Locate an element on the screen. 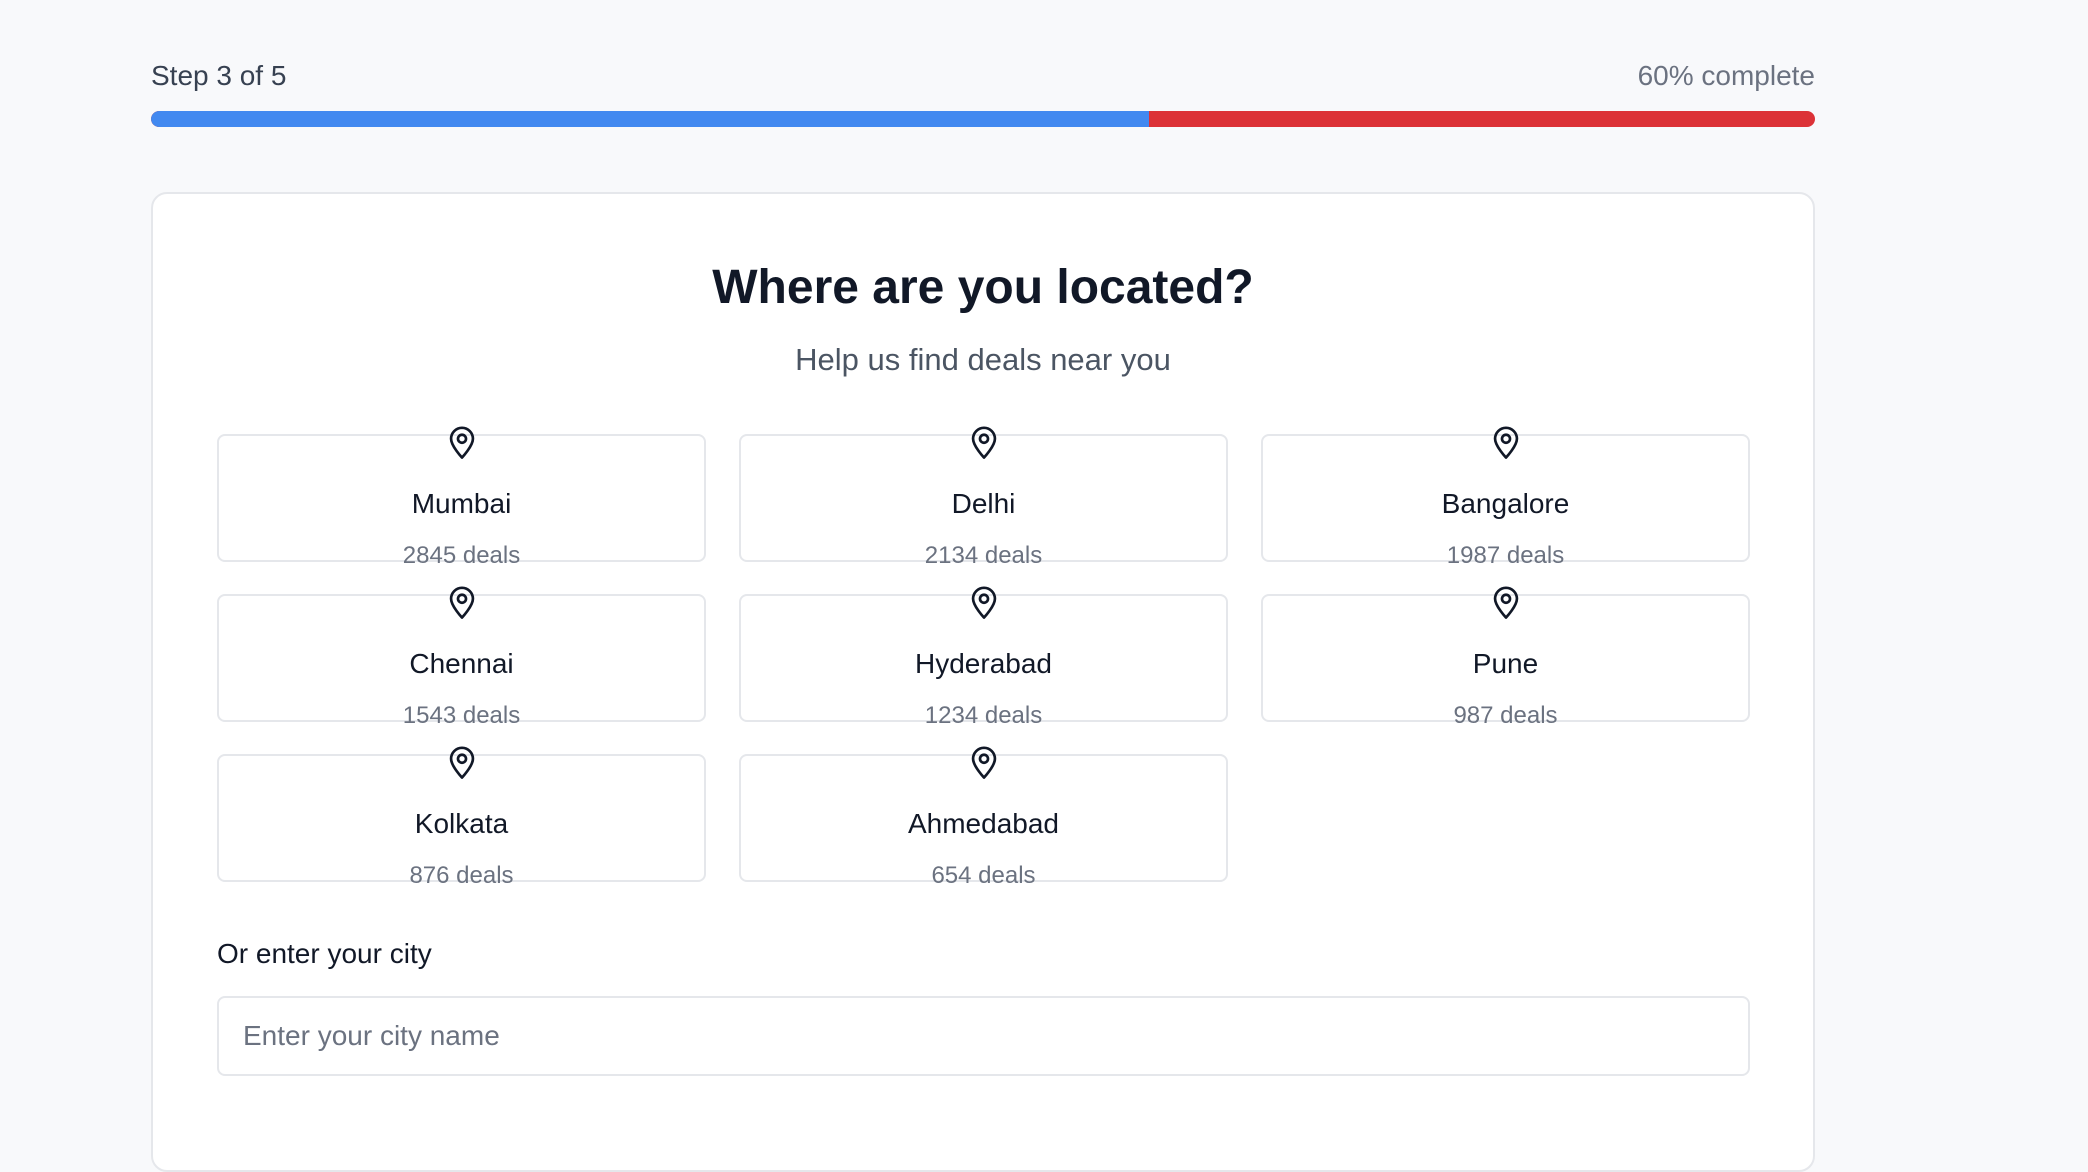 The width and height of the screenshot is (2088, 1172). page-subtitle: Help us find deals near you is located at coordinates (983, 359).